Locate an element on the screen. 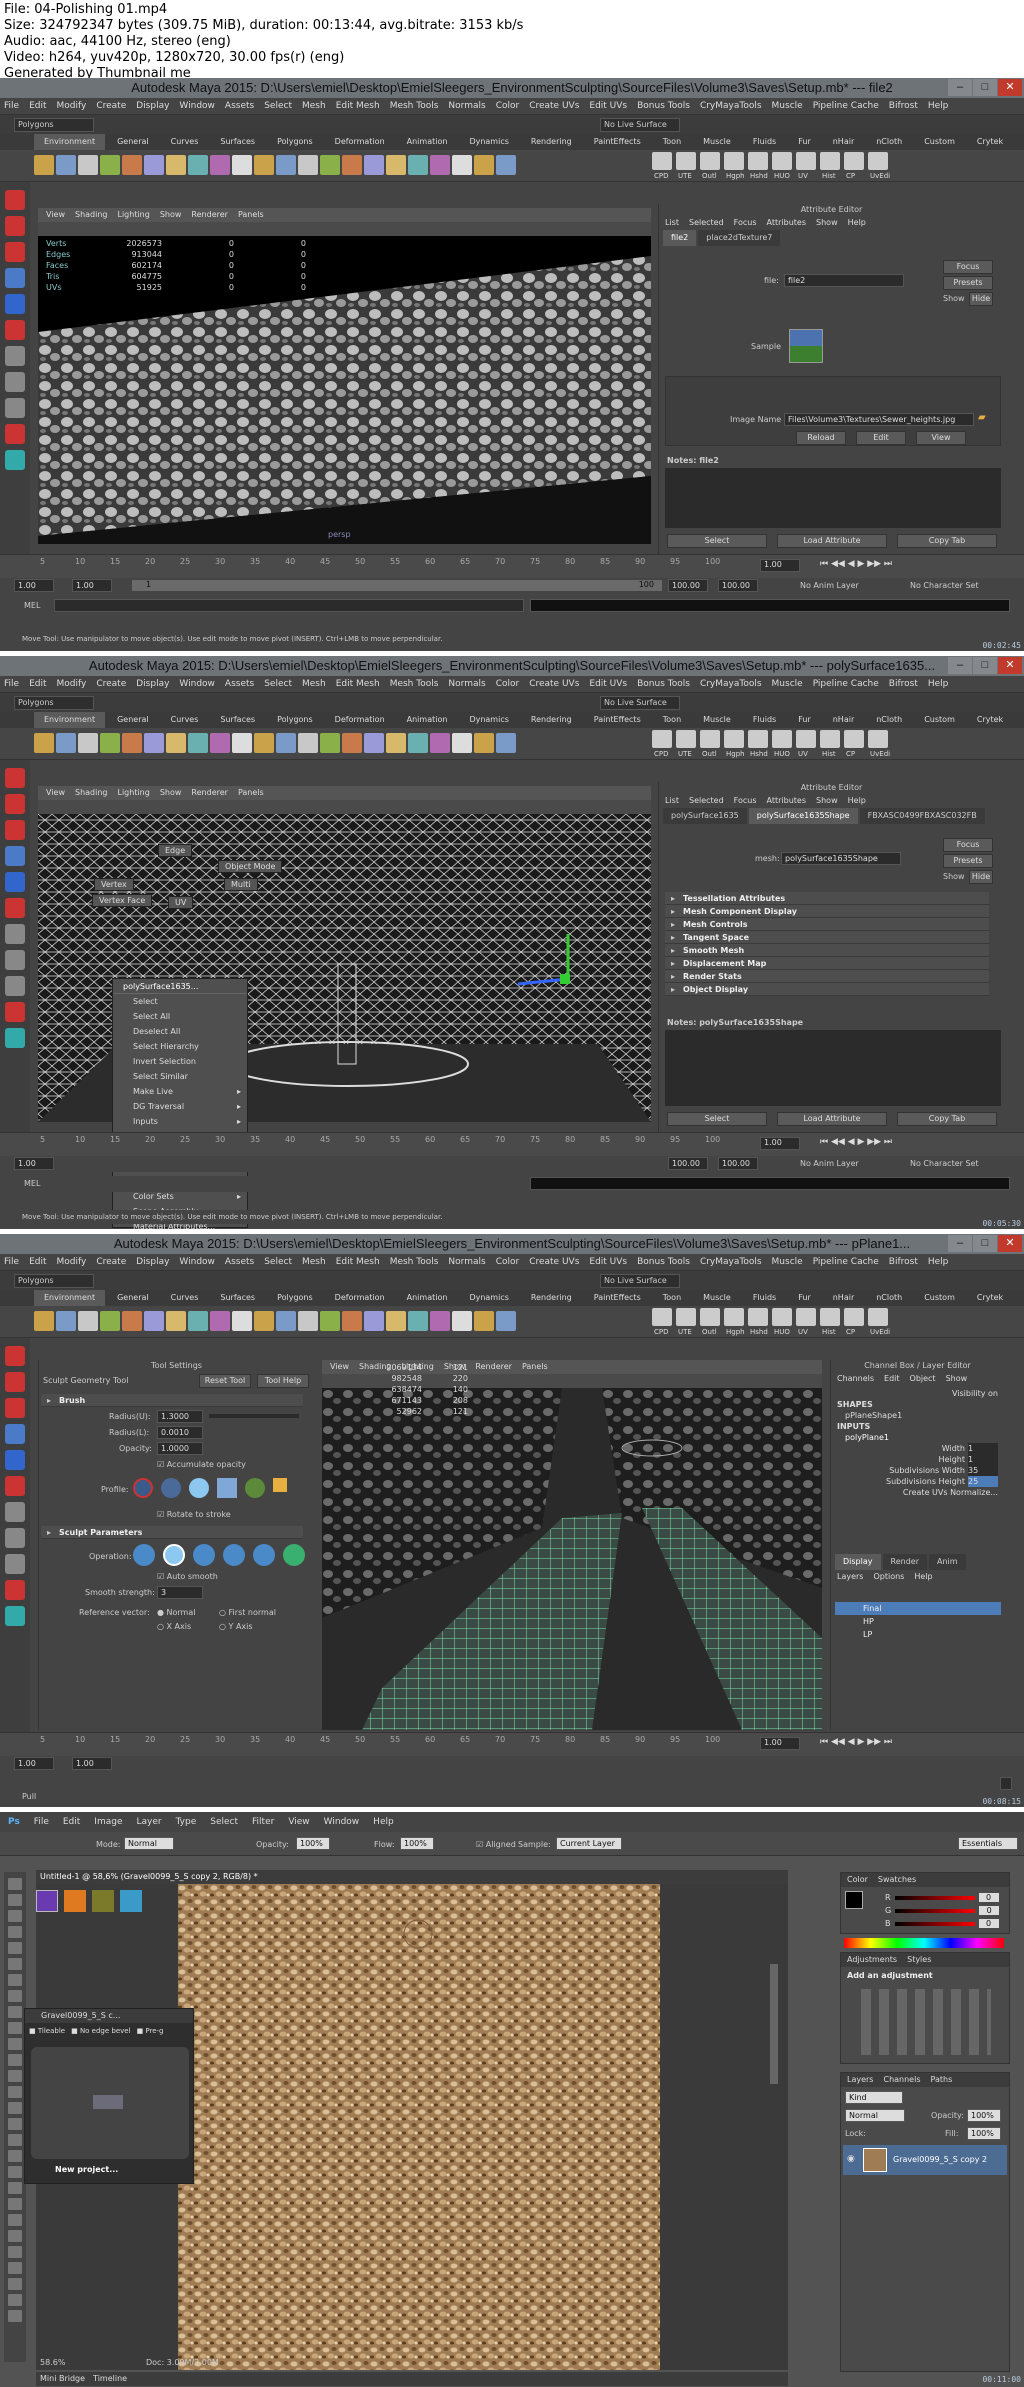 Image resolution: width=1024 pixels, height=2387 pixels. app-icon-orange is located at coordinates (75, 1901).